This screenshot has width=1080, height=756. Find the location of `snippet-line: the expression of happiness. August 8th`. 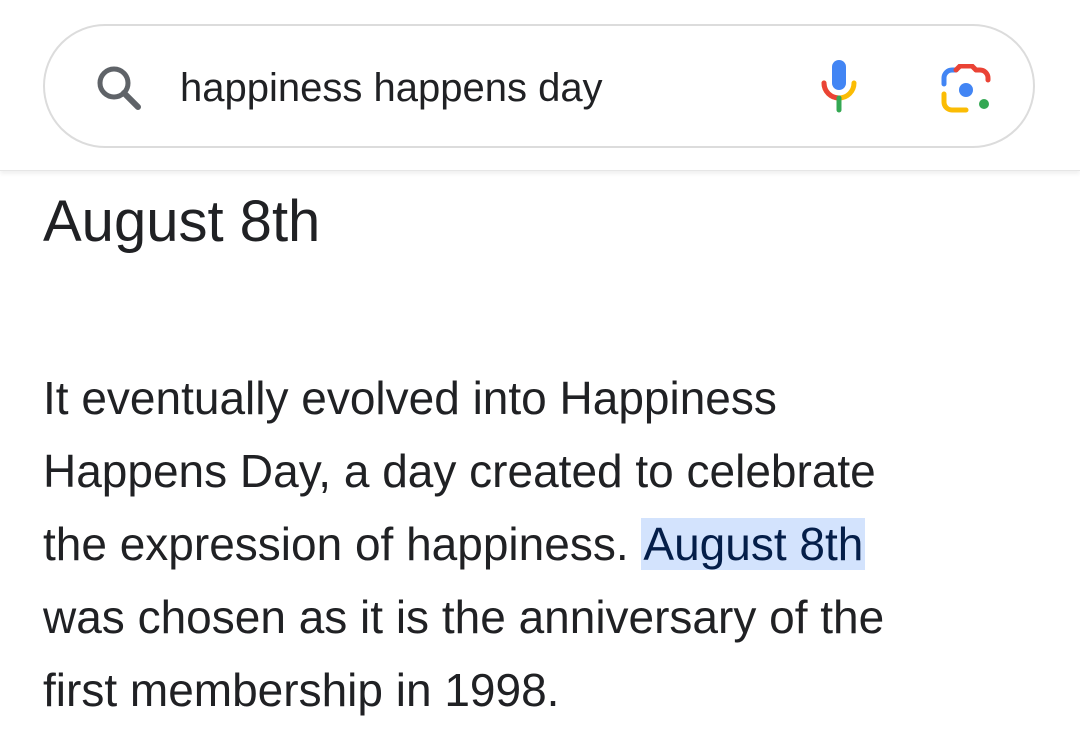

snippet-line: the expression of happiness. August 8th is located at coordinates (543, 544).